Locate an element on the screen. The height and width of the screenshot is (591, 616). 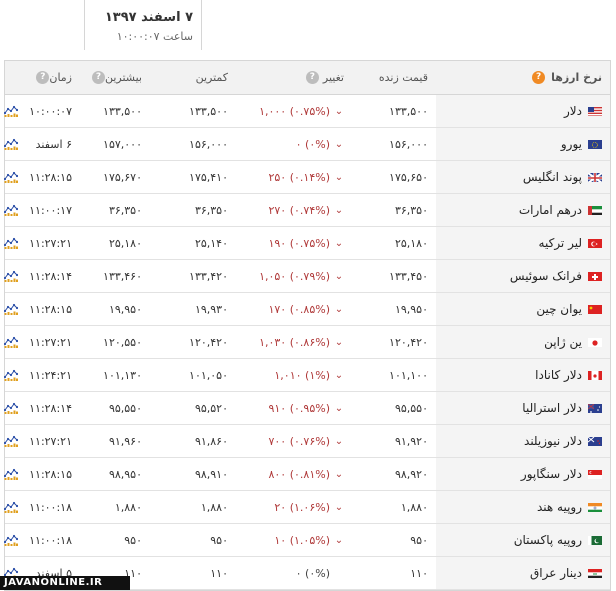
live-price: ۱۱۰ is located at coordinates (419, 573).